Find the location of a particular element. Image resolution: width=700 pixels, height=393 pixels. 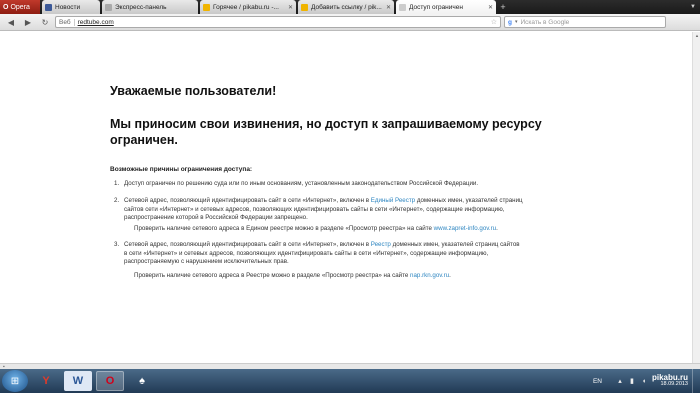

date-text: 18.09.2013 is located at coordinates (674, 384).